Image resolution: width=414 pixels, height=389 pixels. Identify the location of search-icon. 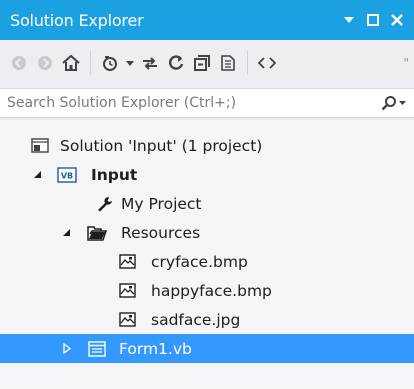
(388, 103).